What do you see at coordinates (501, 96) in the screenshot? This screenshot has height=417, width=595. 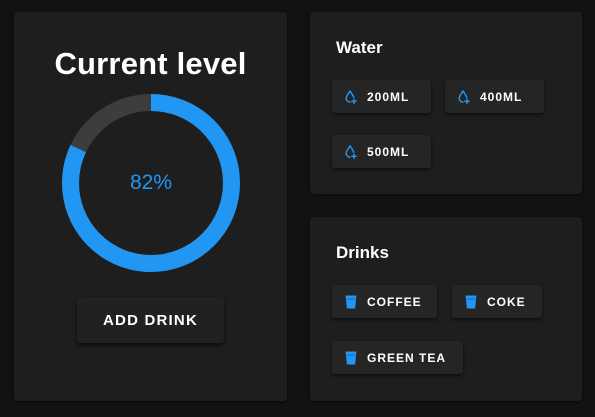 I see `water-400ml-label: 400ML` at bounding box center [501, 96].